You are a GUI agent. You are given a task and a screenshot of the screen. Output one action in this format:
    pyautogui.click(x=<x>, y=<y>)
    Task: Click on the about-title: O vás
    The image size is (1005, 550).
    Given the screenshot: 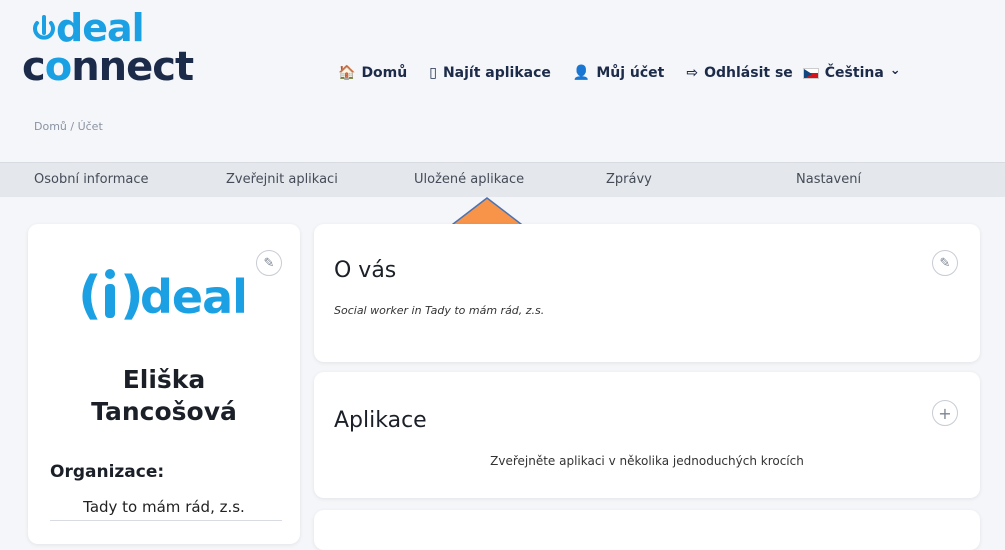 What is the action you would take?
    pyautogui.click(x=365, y=270)
    